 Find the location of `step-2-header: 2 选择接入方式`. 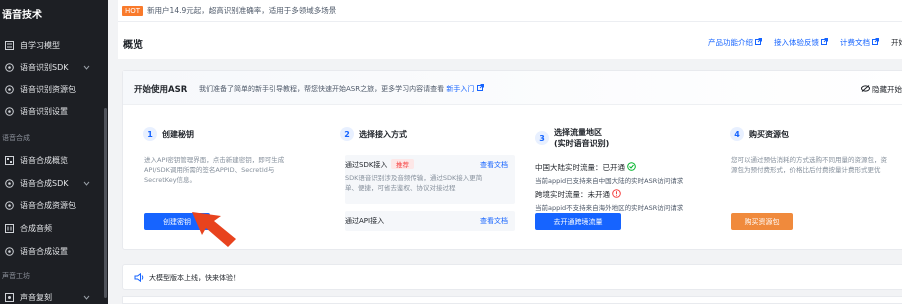

step-2-header: 2 选择接入方式 is located at coordinates (373, 134).